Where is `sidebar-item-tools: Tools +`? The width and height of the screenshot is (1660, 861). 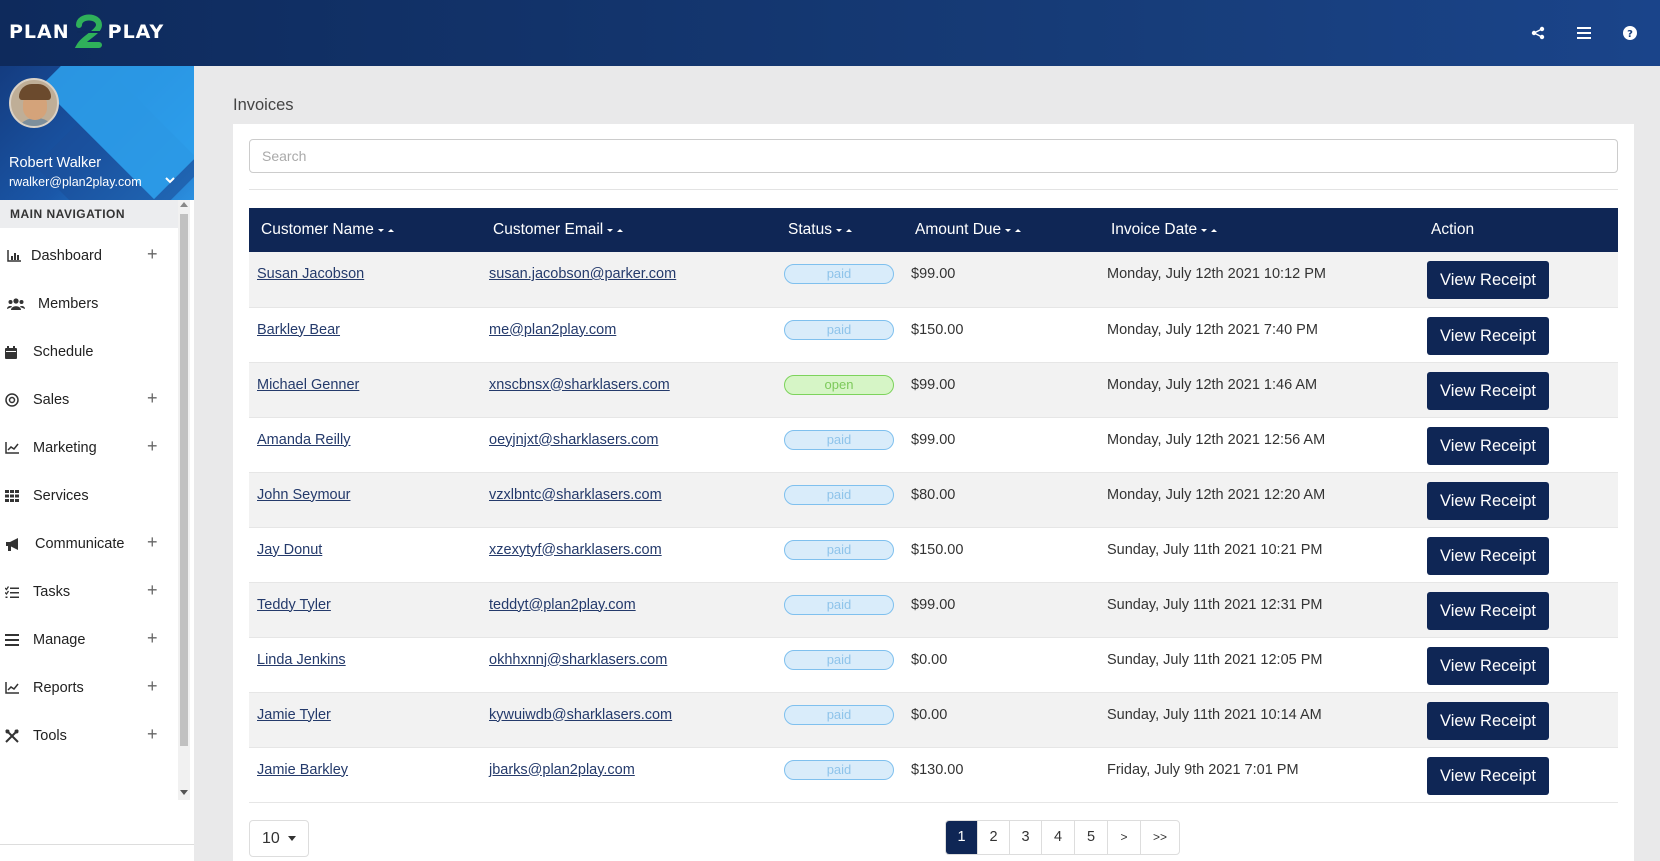
sidebar-item-tools: Tools + is located at coordinates (89, 736).